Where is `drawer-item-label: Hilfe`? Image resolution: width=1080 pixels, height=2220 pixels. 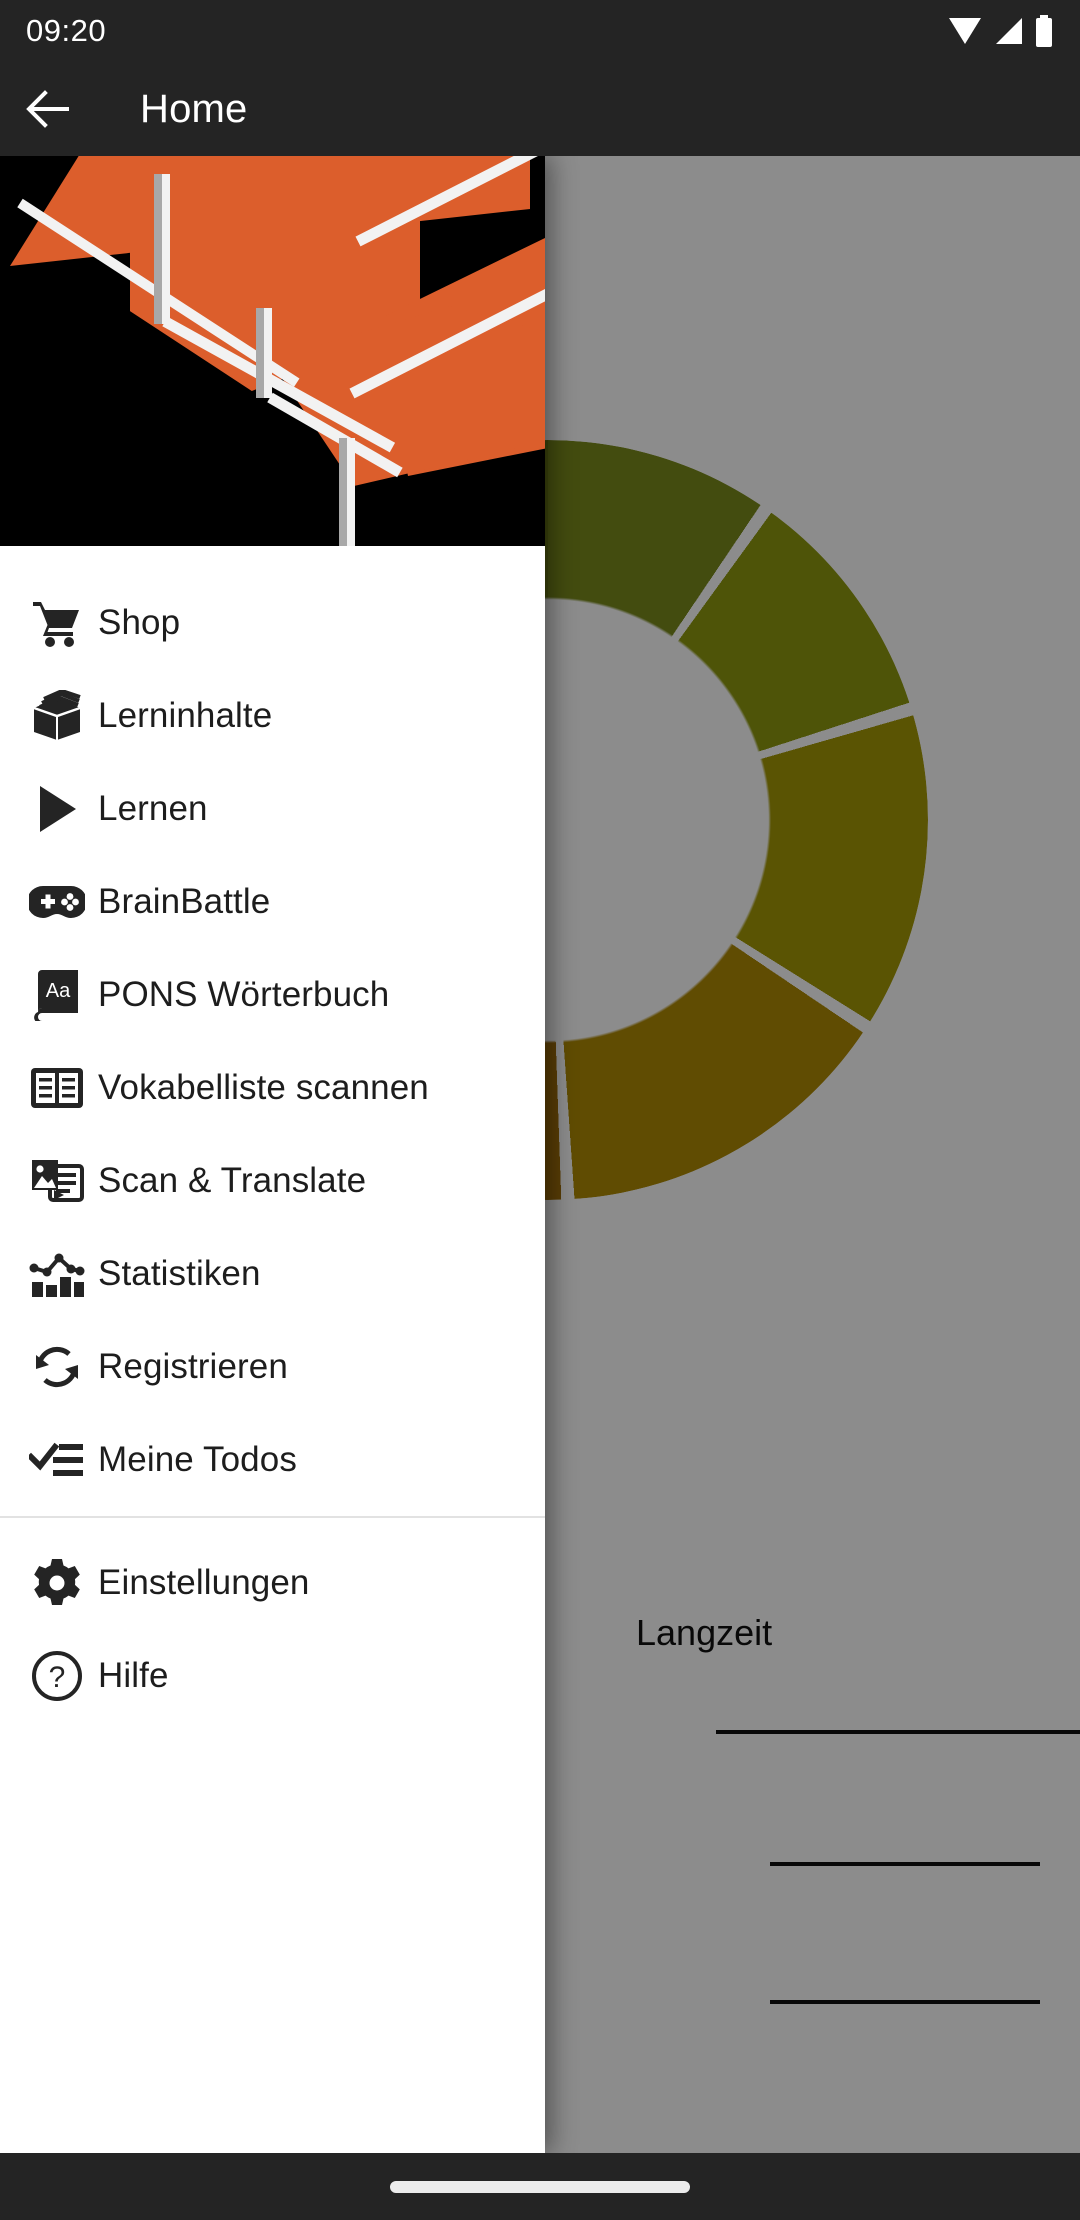
drawer-item-label: Hilfe is located at coordinates (133, 1675).